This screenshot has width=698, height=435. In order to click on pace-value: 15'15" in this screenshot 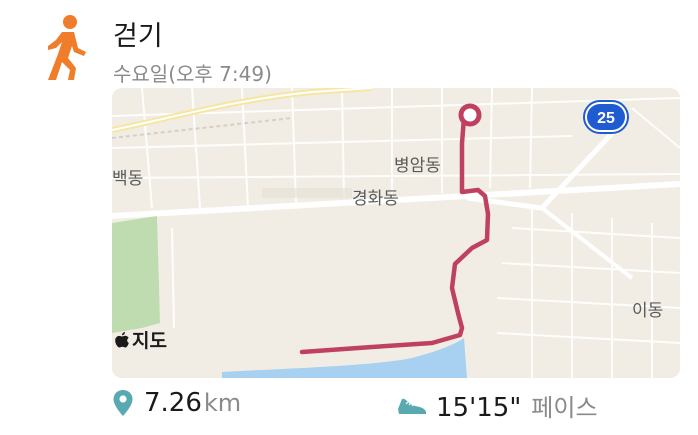, I will do `click(479, 408)`.